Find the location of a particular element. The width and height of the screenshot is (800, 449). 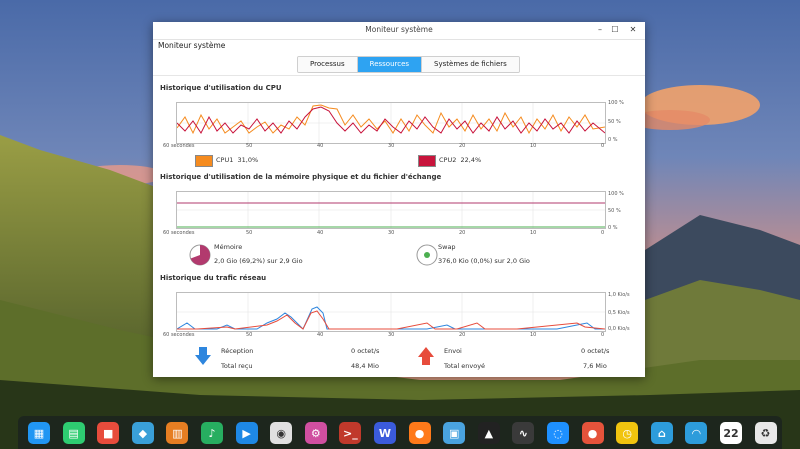

net-y-tick-max: 1,0 Kio/s is located at coordinates (619, 295).